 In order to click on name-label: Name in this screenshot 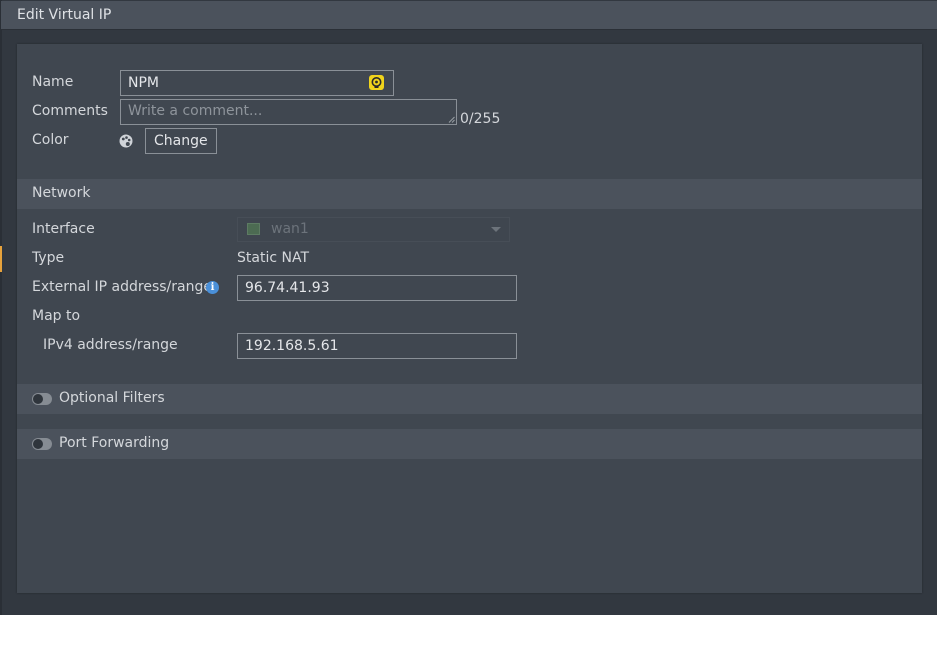, I will do `click(53, 82)`.